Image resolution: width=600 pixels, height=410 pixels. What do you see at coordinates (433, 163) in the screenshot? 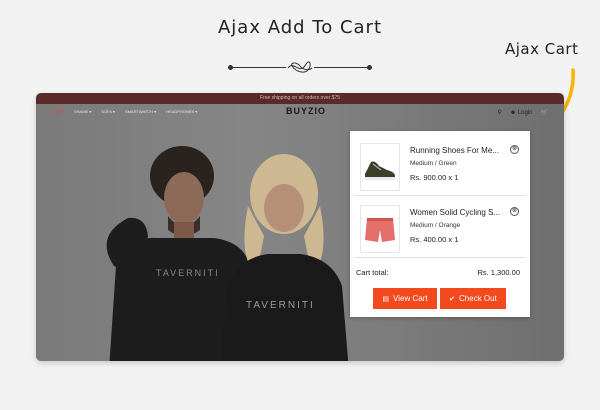
I see `product-variant: Medium / Green` at bounding box center [433, 163].